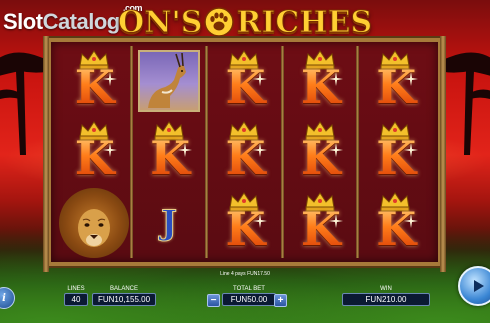 This screenshot has width=490, height=323. What do you see at coordinates (46, 154) in the screenshot?
I see `frame-post-left` at bounding box center [46, 154].